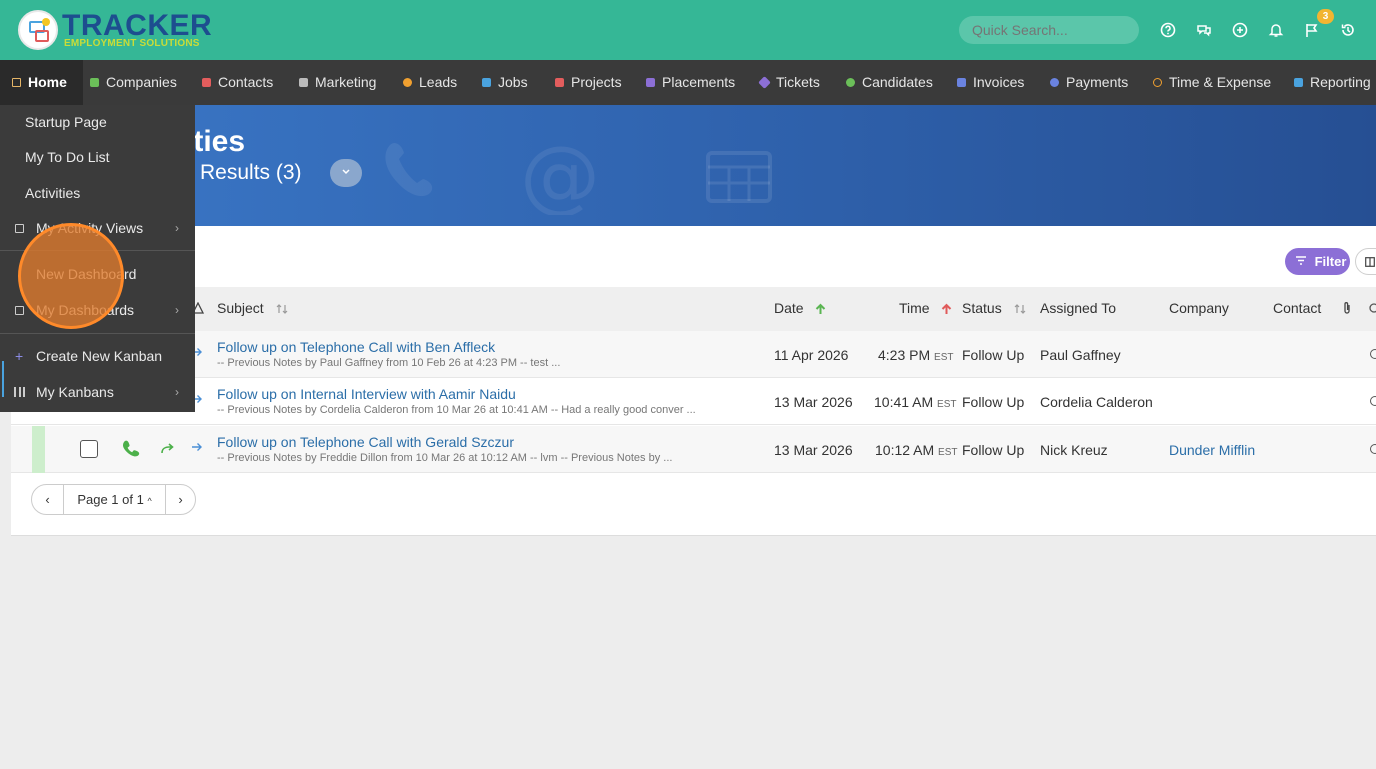 The width and height of the screenshot is (1376, 769). Describe the element at coordinates (1168, 30) in the screenshot. I see `help-icon` at that location.